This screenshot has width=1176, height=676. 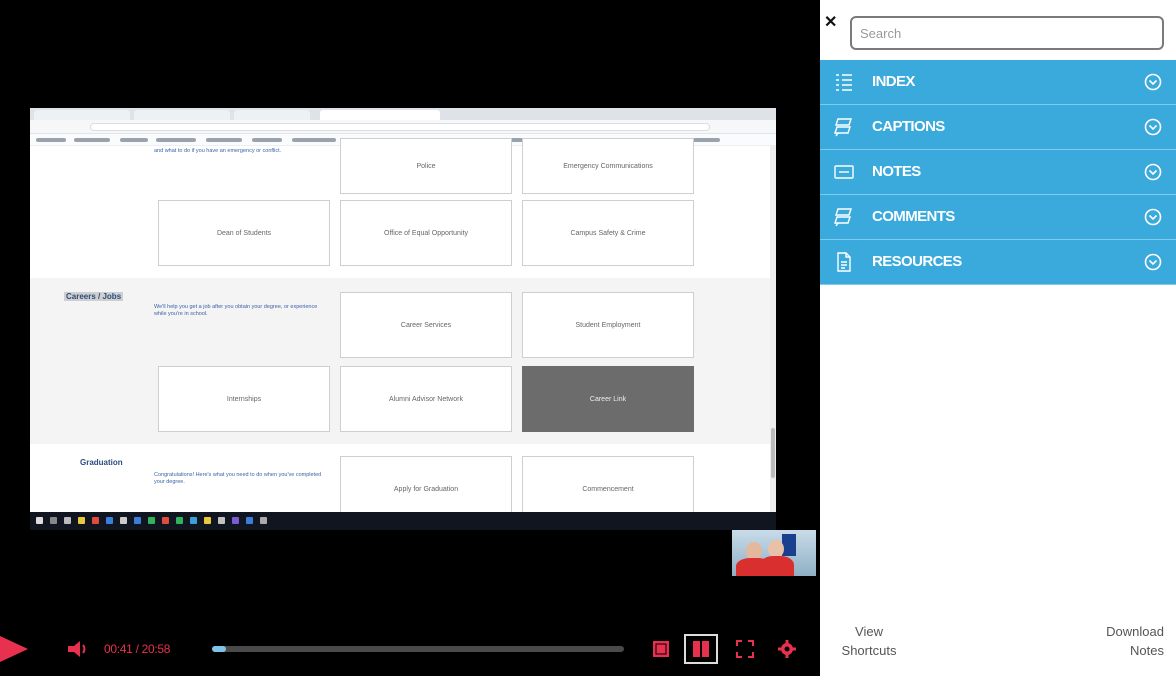 What do you see at coordinates (893, 81) in the screenshot?
I see `section-label: INDEX` at bounding box center [893, 81].